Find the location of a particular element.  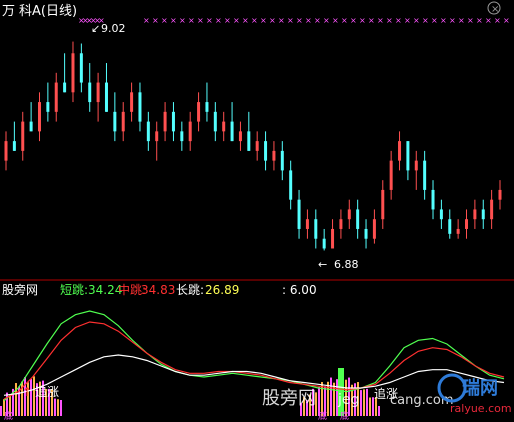

signal-left: ↑ 追涨 is located at coordinates (40, 391).